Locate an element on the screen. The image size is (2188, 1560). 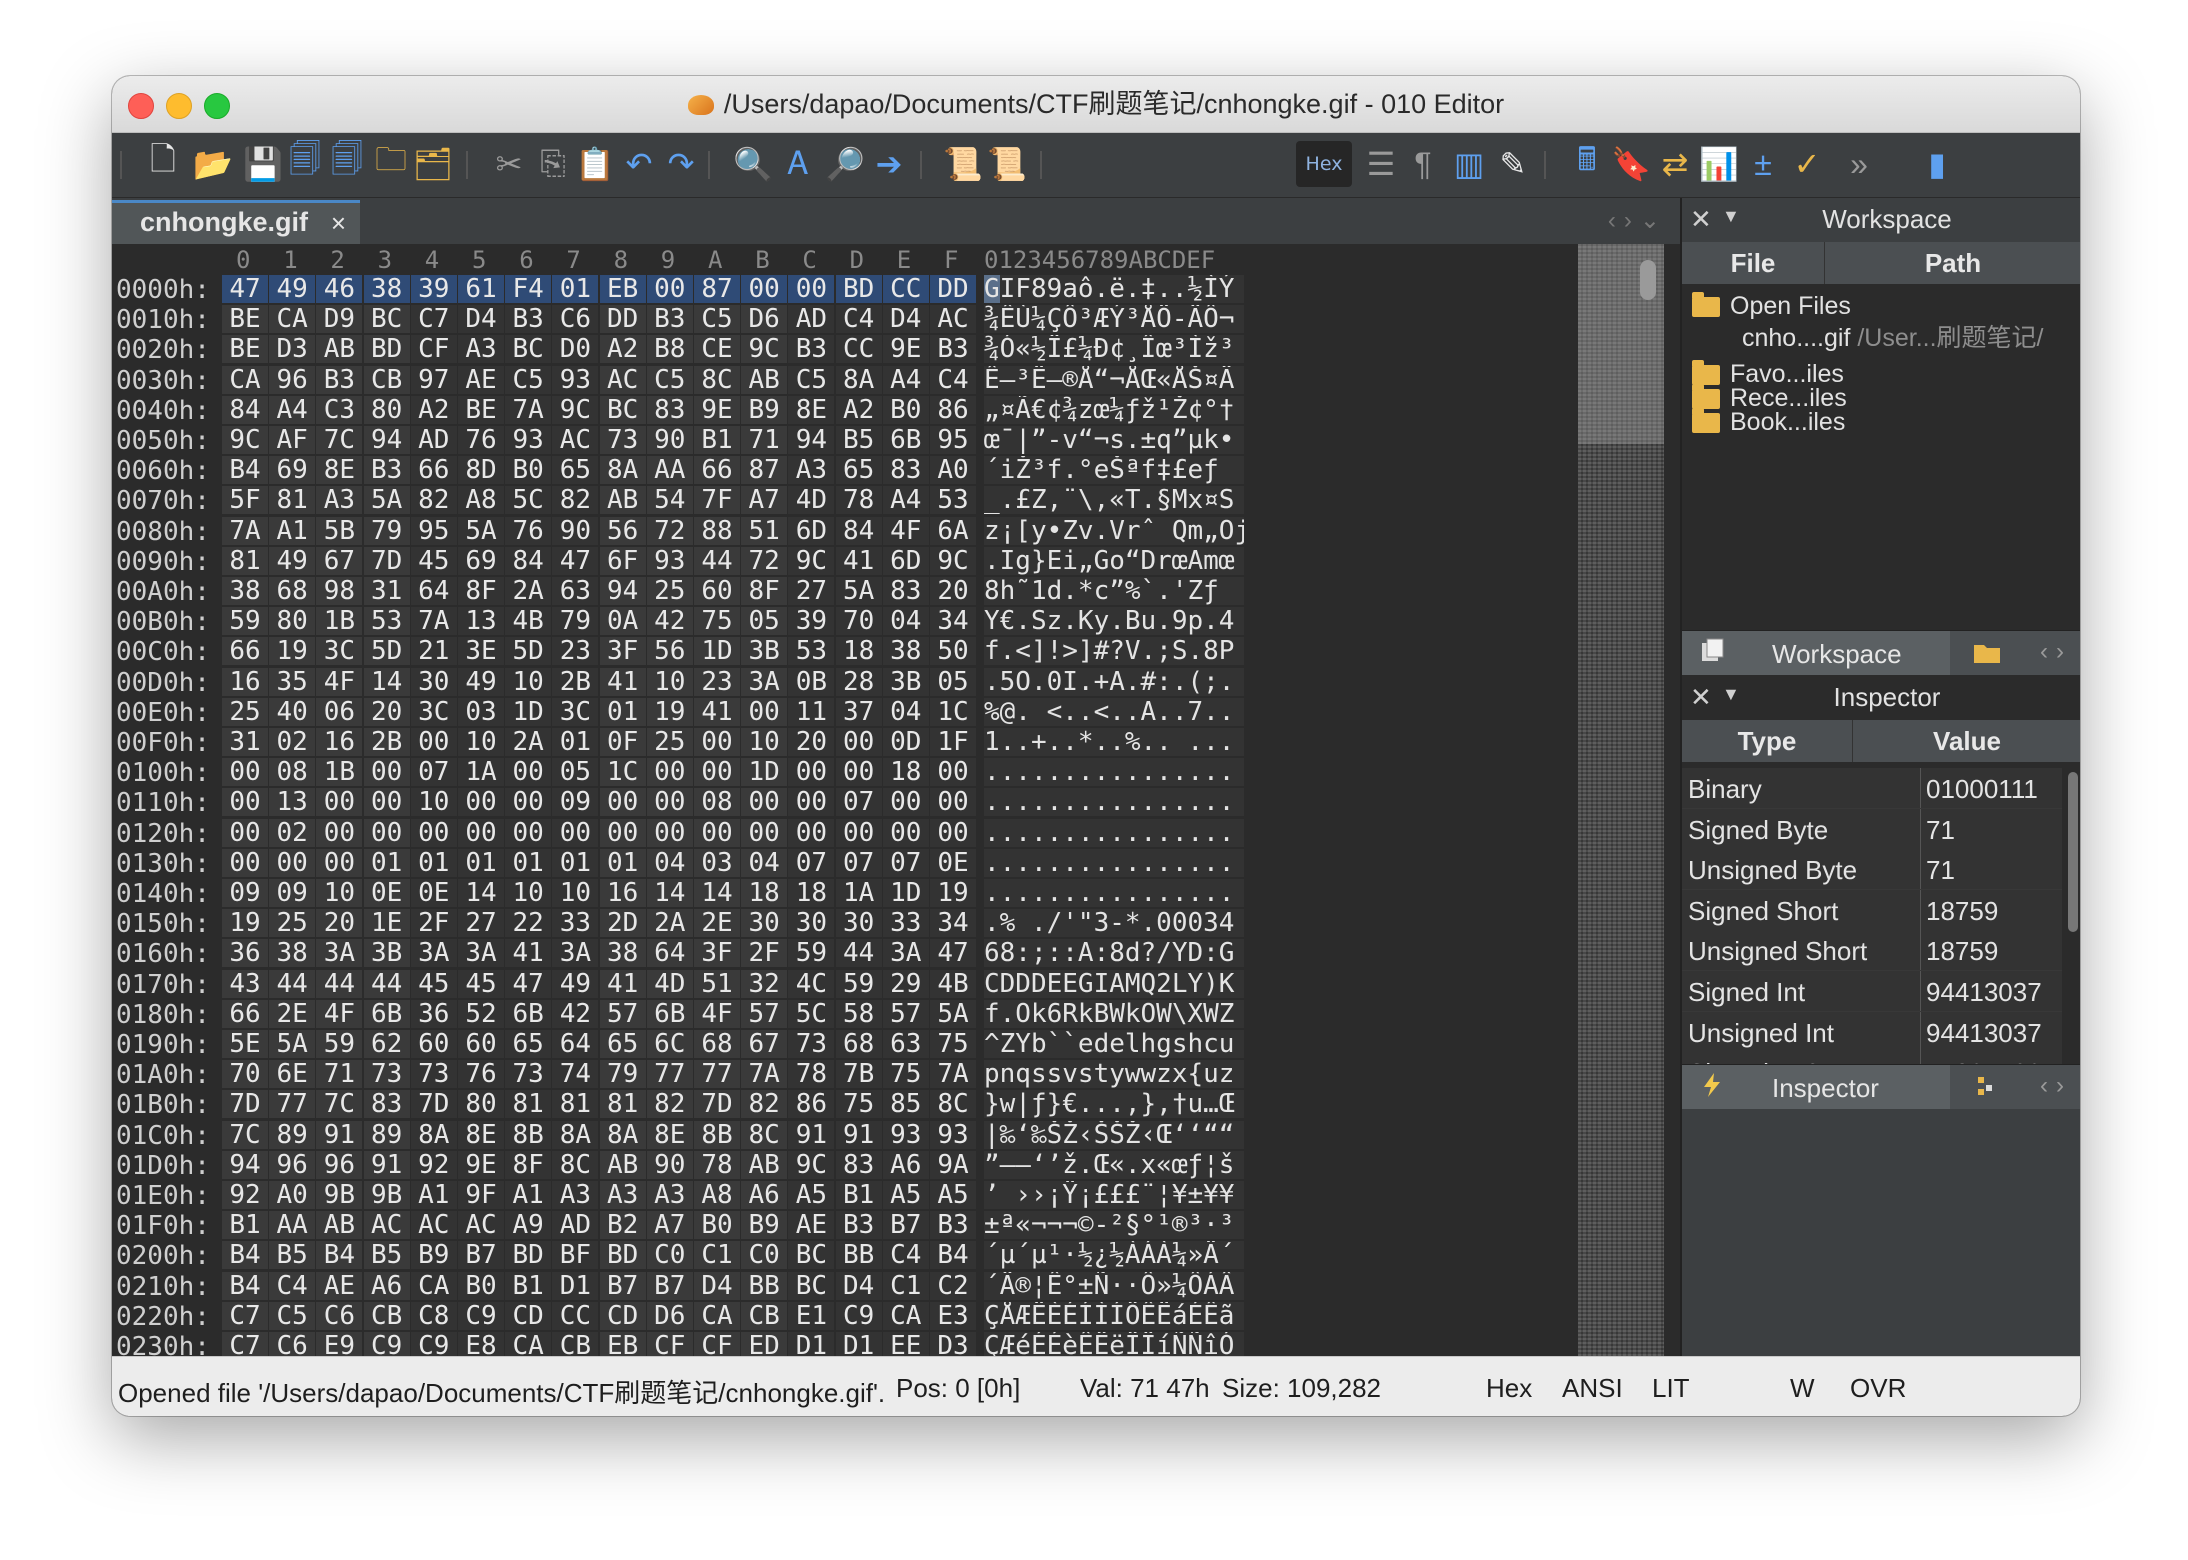
hex-byte: 82 is located at coordinates (575, 500).